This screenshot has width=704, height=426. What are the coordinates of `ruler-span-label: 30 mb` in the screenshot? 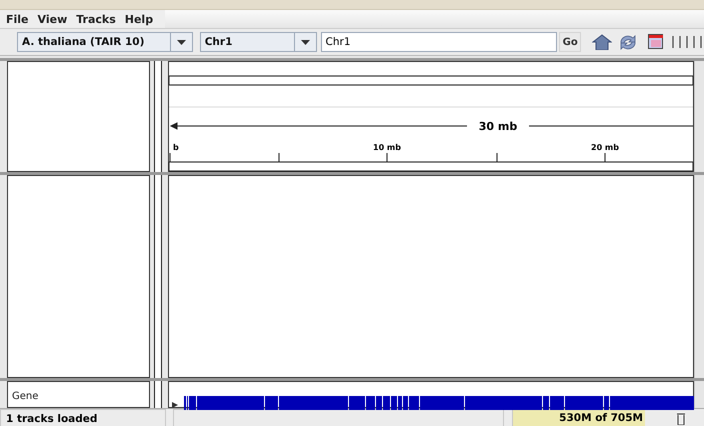 It's located at (498, 126).